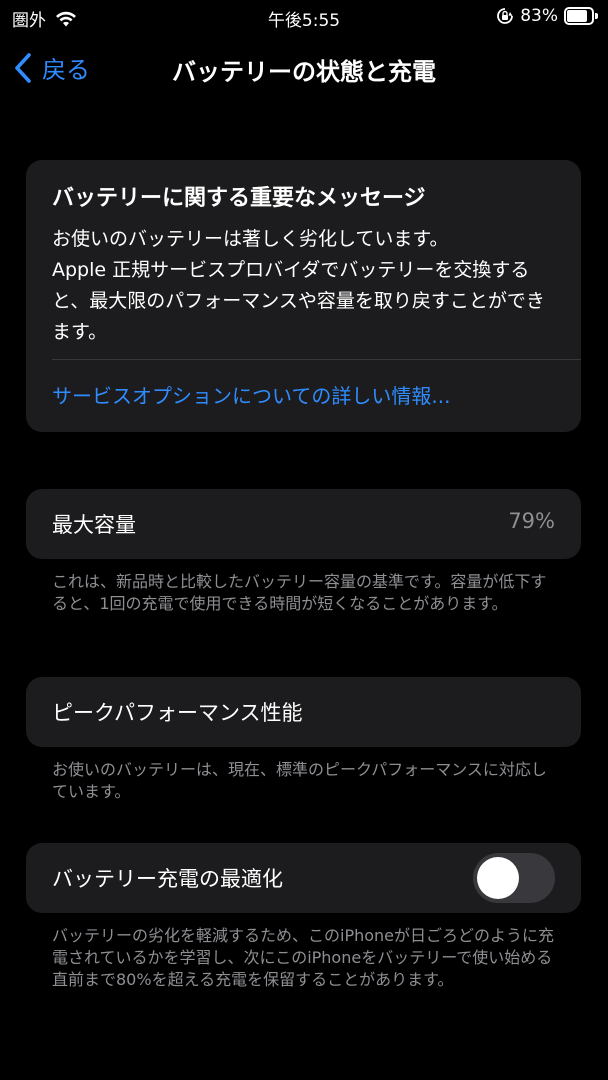 The image size is (608, 1080). I want to click on message-title: バッテリーに関する重要なメッセージ, so click(239, 198).